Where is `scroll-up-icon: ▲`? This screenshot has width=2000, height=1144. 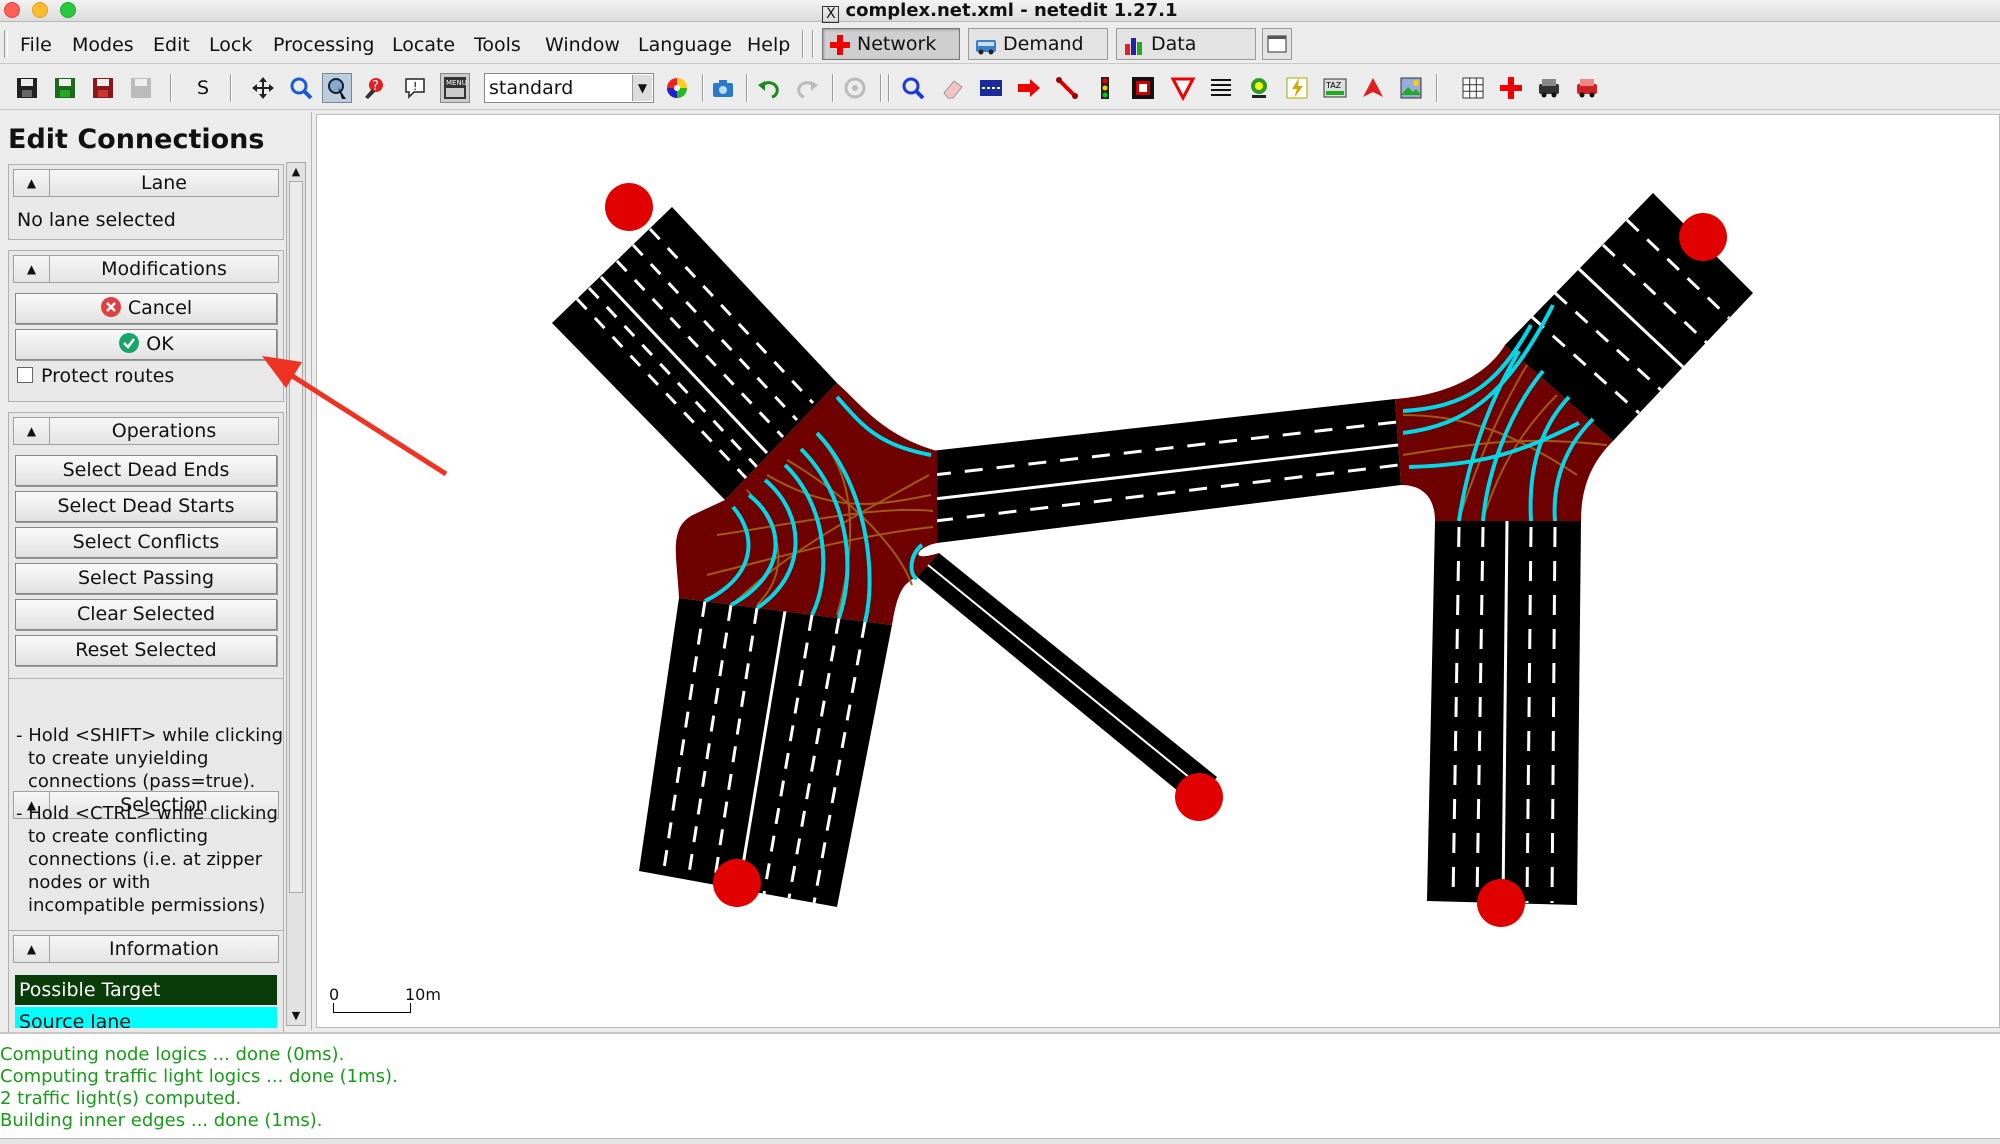 scroll-up-icon: ▲ is located at coordinates (296, 172).